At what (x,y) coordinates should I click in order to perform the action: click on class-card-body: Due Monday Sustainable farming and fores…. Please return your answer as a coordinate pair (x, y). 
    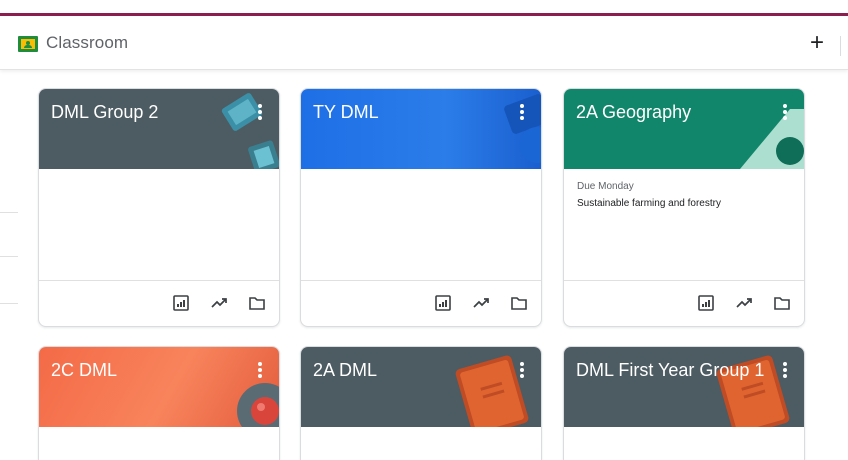
    Looking at the image, I should click on (684, 225).